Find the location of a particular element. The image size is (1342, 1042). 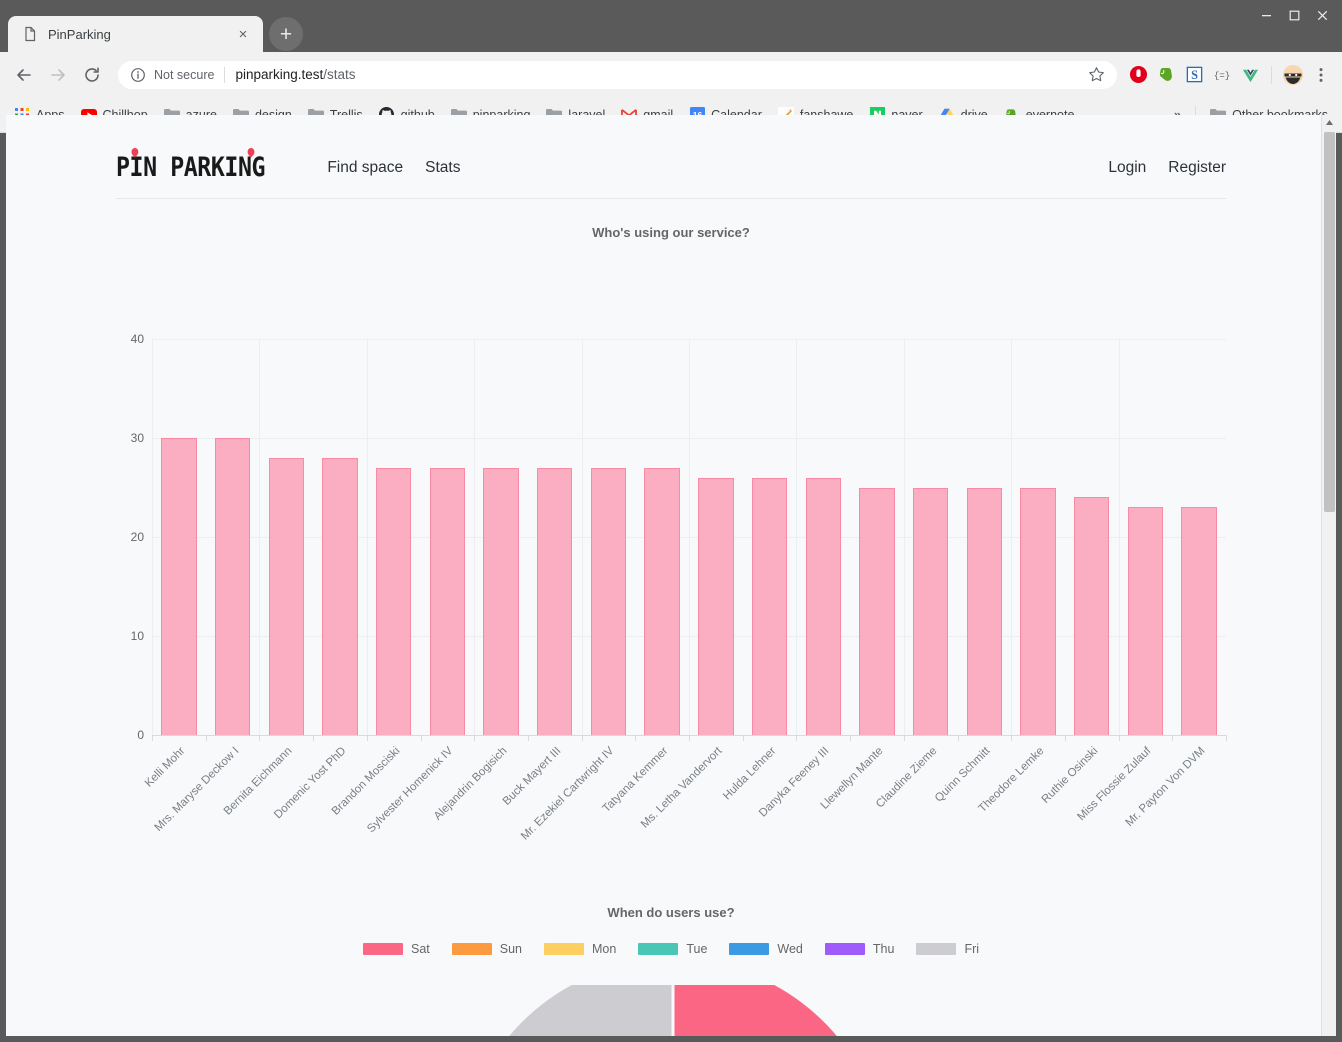

nav-link-find-space: Find space is located at coordinates (365, 168).